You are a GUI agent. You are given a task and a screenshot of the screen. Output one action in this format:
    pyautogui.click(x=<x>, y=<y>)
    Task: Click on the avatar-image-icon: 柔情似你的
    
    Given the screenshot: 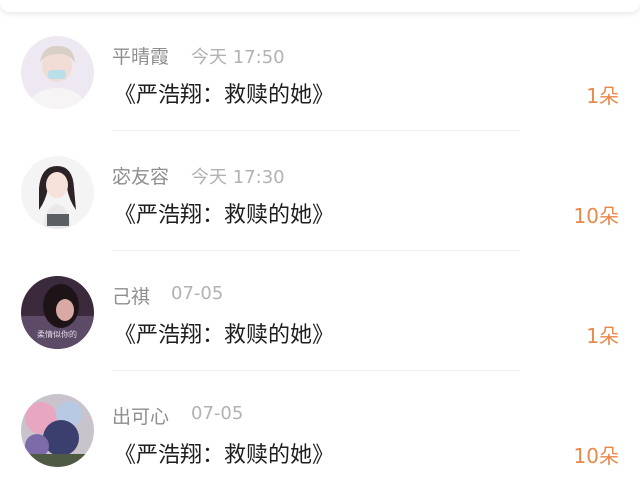 What is the action you would take?
    pyautogui.click(x=57, y=312)
    